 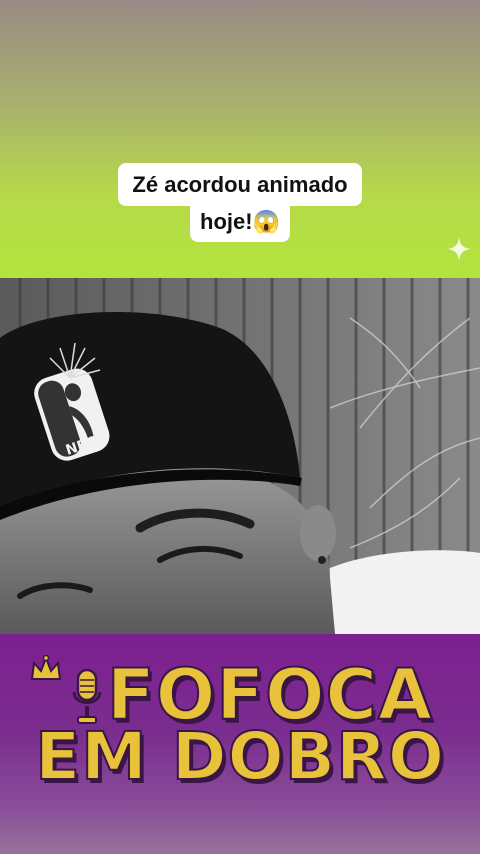 I want to click on sparkle-icon, so click(x=459, y=249).